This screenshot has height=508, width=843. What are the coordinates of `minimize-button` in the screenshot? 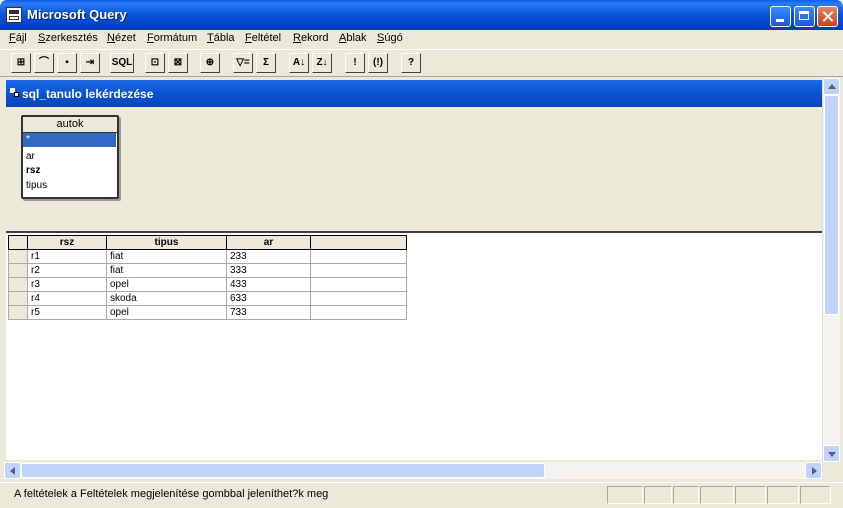 It's located at (780, 16).